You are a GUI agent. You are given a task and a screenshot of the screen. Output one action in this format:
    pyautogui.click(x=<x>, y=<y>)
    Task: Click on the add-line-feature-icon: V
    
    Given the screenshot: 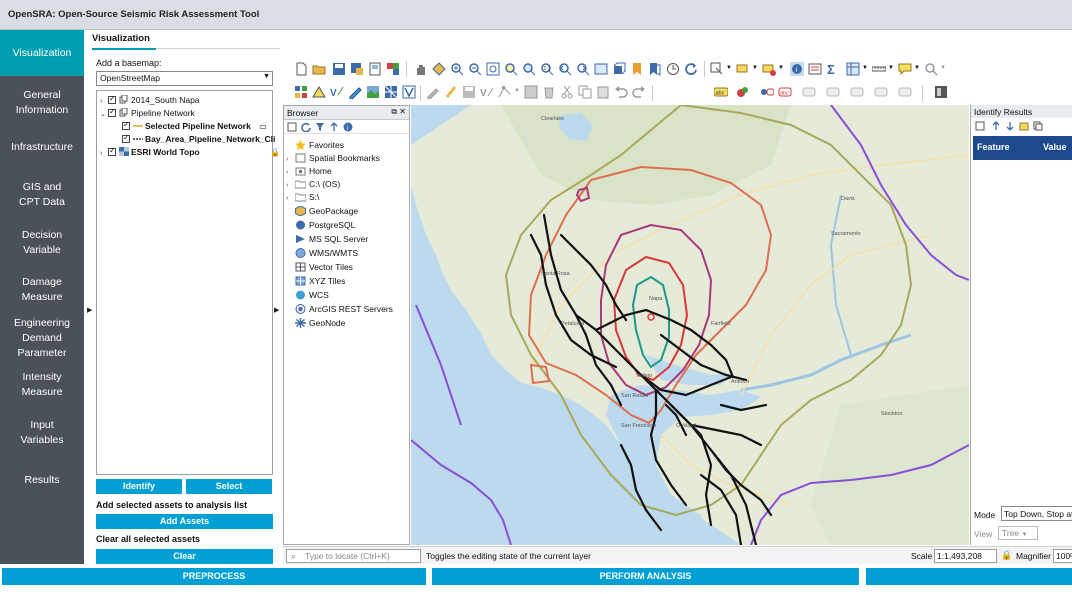 What is the action you would take?
    pyautogui.click(x=487, y=92)
    